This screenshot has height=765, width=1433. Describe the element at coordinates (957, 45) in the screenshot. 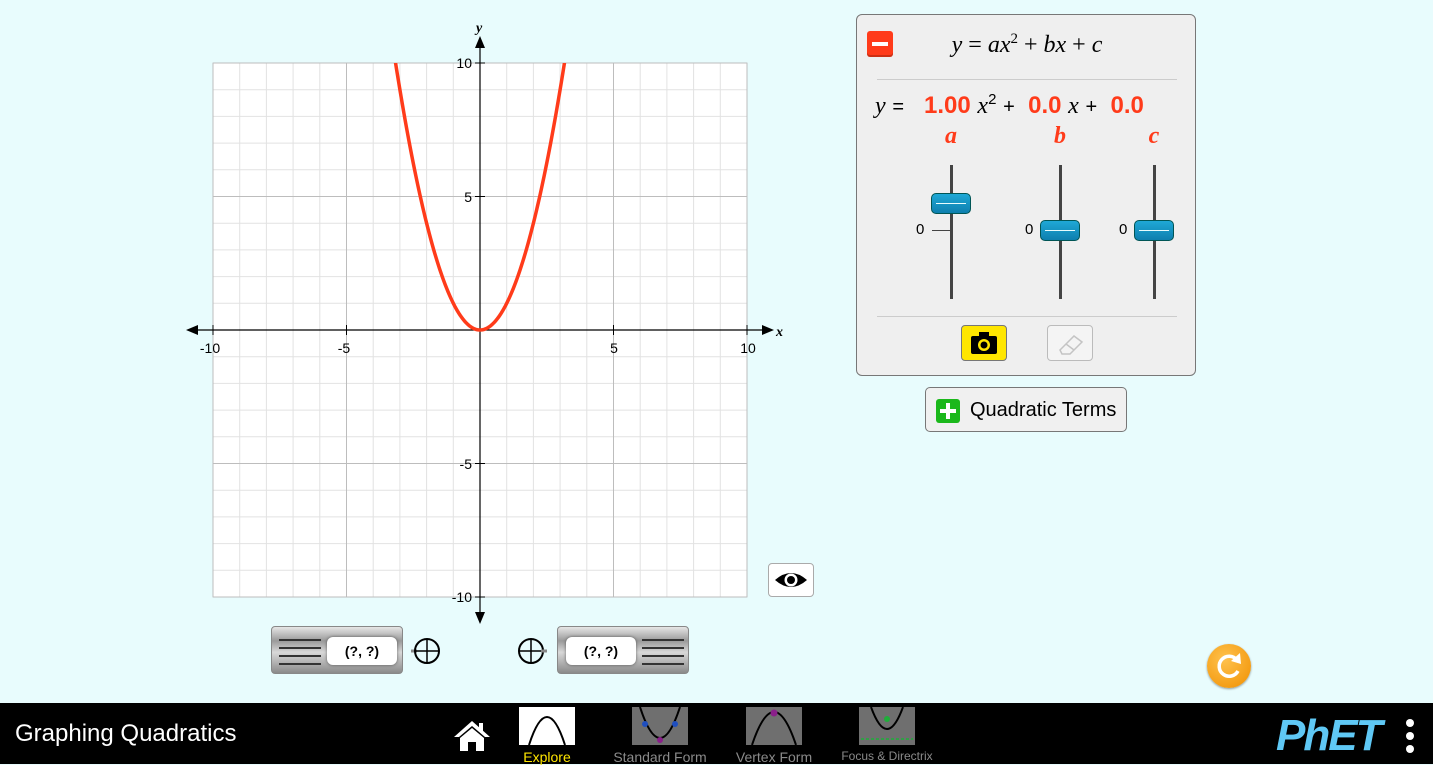

I see `title-y: y` at that location.